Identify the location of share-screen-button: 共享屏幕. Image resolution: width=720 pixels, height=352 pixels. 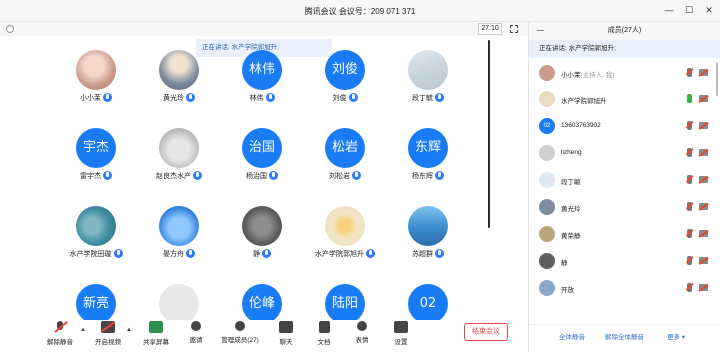
(156, 333).